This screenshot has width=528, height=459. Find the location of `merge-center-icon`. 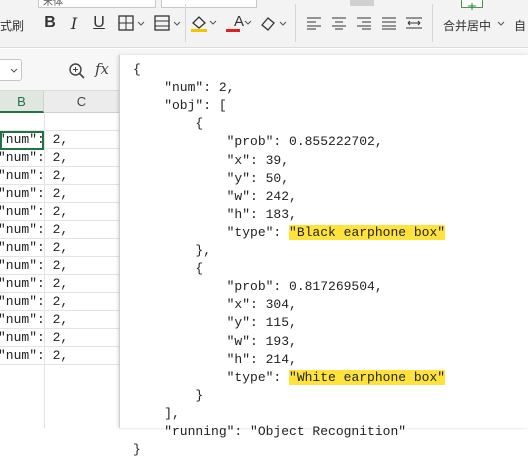

merge-center-icon is located at coordinates (472, 5).